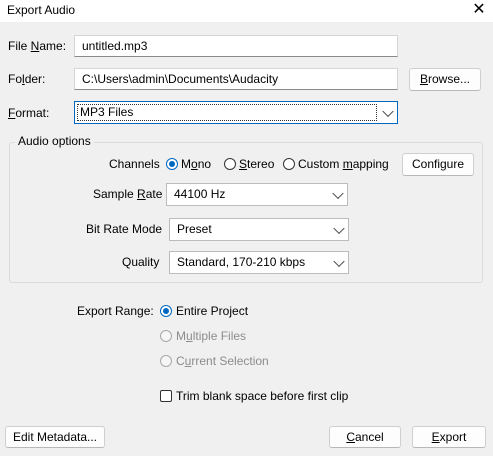  Describe the element at coordinates (211, 336) in the screenshot. I see `multiple-files-label: Multiple Files` at that location.